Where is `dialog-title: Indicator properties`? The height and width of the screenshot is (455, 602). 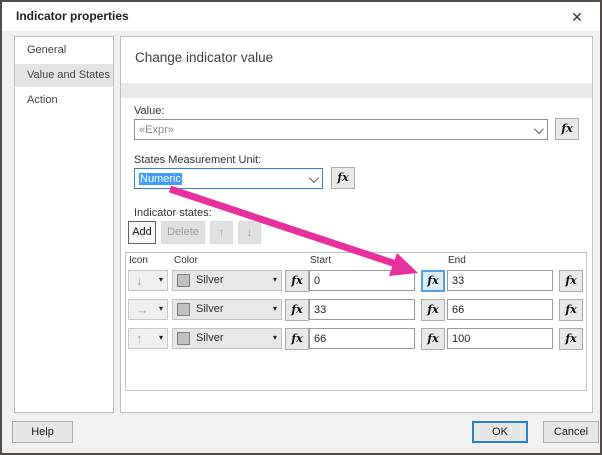
dialog-title: Indicator properties is located at coordinates (72, 16).